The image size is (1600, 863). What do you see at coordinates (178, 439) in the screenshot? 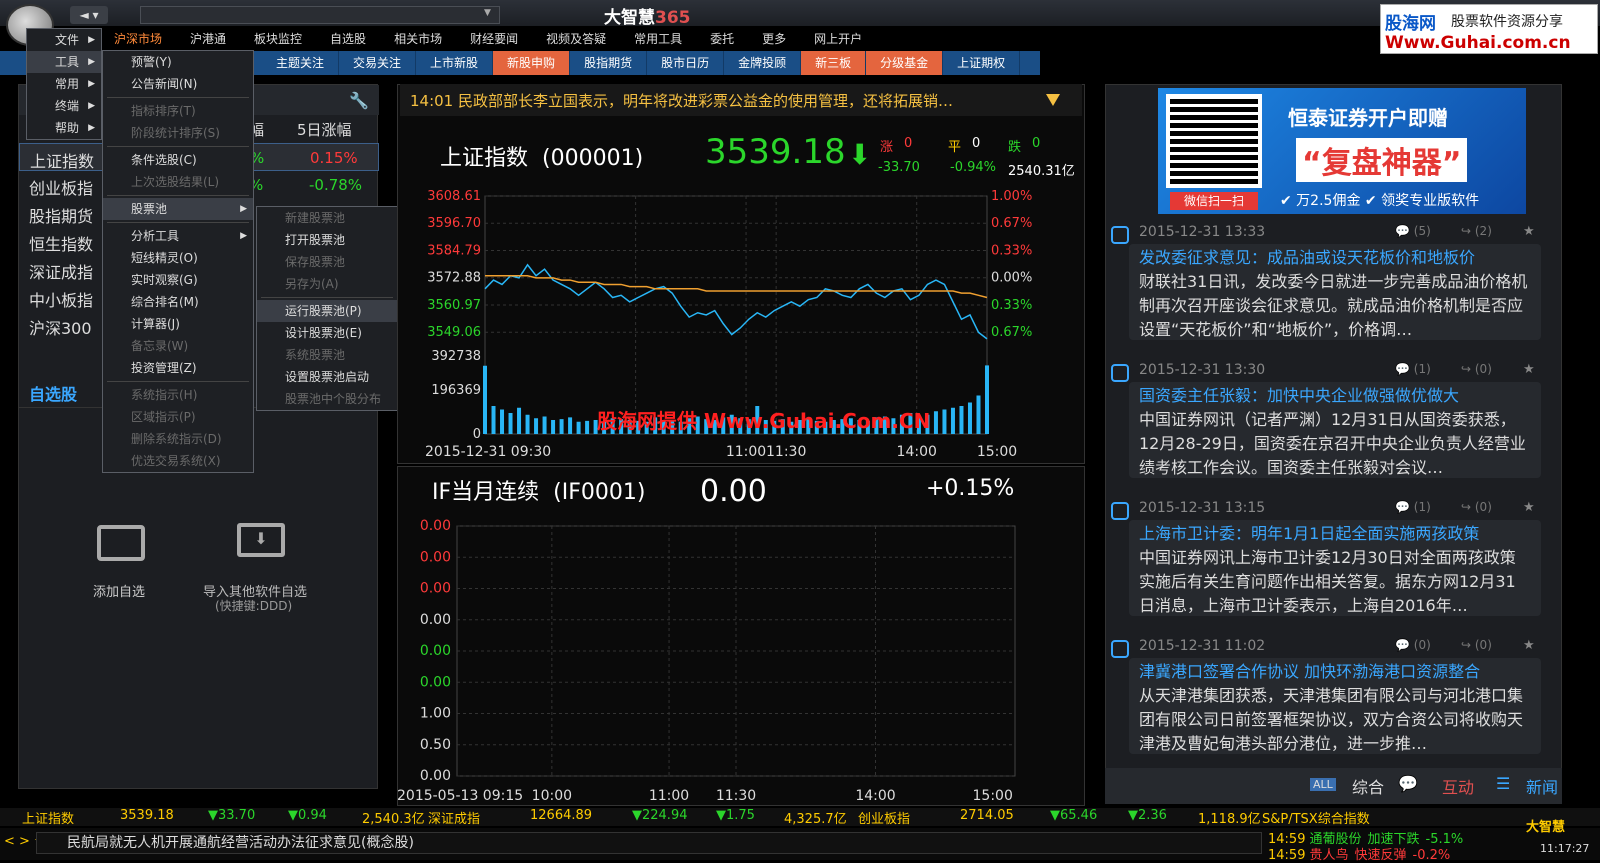
I see `tools-menu-item: 删除系统指示(D)` at bounding box center [178, 439].